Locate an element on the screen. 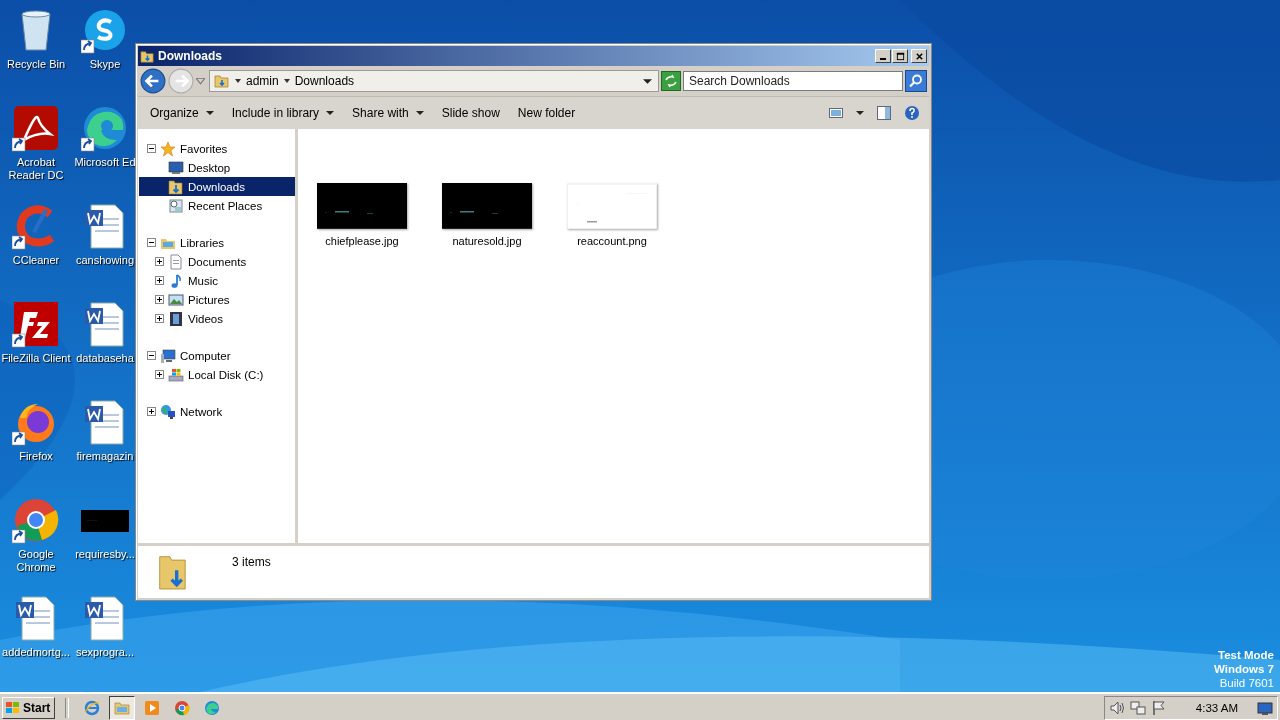 This screenshot has height=720, width=1280. file-name: naturesold.jpg is located at coordinates (487, 241).